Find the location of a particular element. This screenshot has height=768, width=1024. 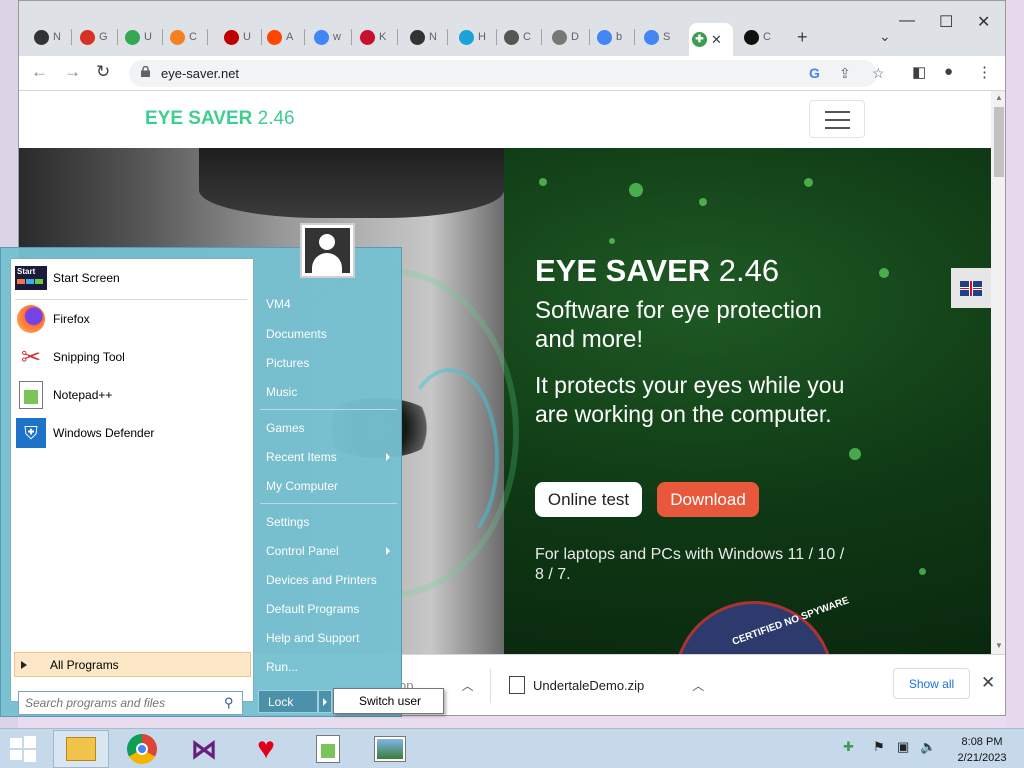

firefox-icon is located at coordinates (31, 319).